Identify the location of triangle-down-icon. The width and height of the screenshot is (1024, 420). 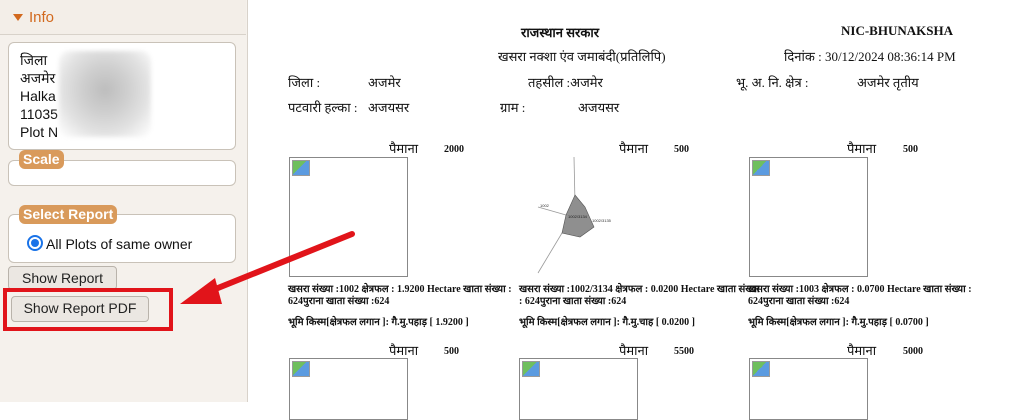
(18, 17).